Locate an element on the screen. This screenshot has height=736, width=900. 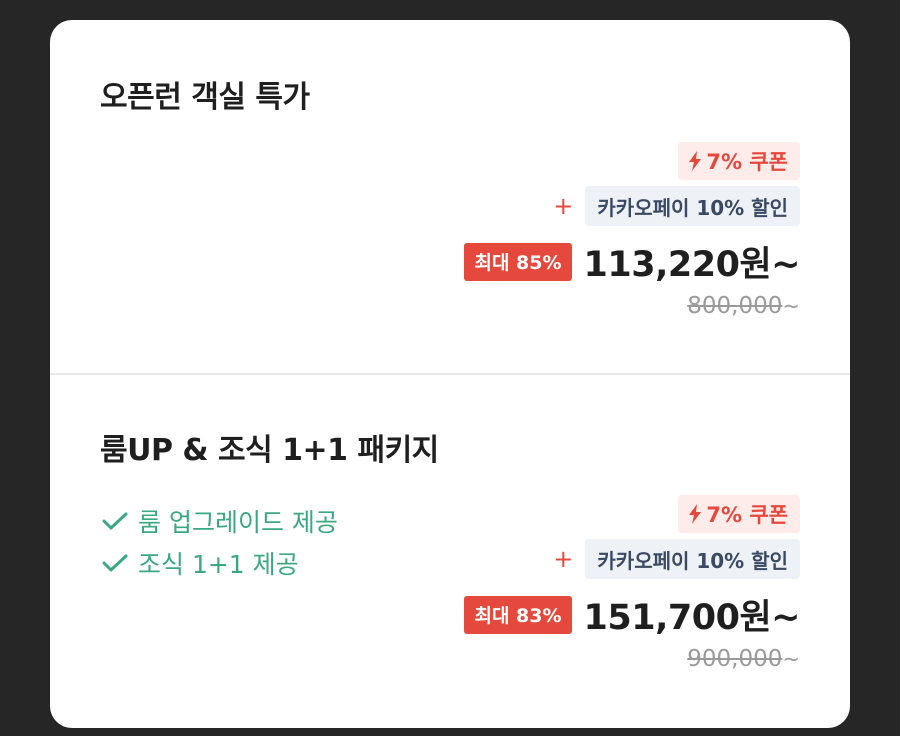
feature-list: 룸 업그레이드 제공 조식 1+1 제공 is located at coordinates (220, 542).